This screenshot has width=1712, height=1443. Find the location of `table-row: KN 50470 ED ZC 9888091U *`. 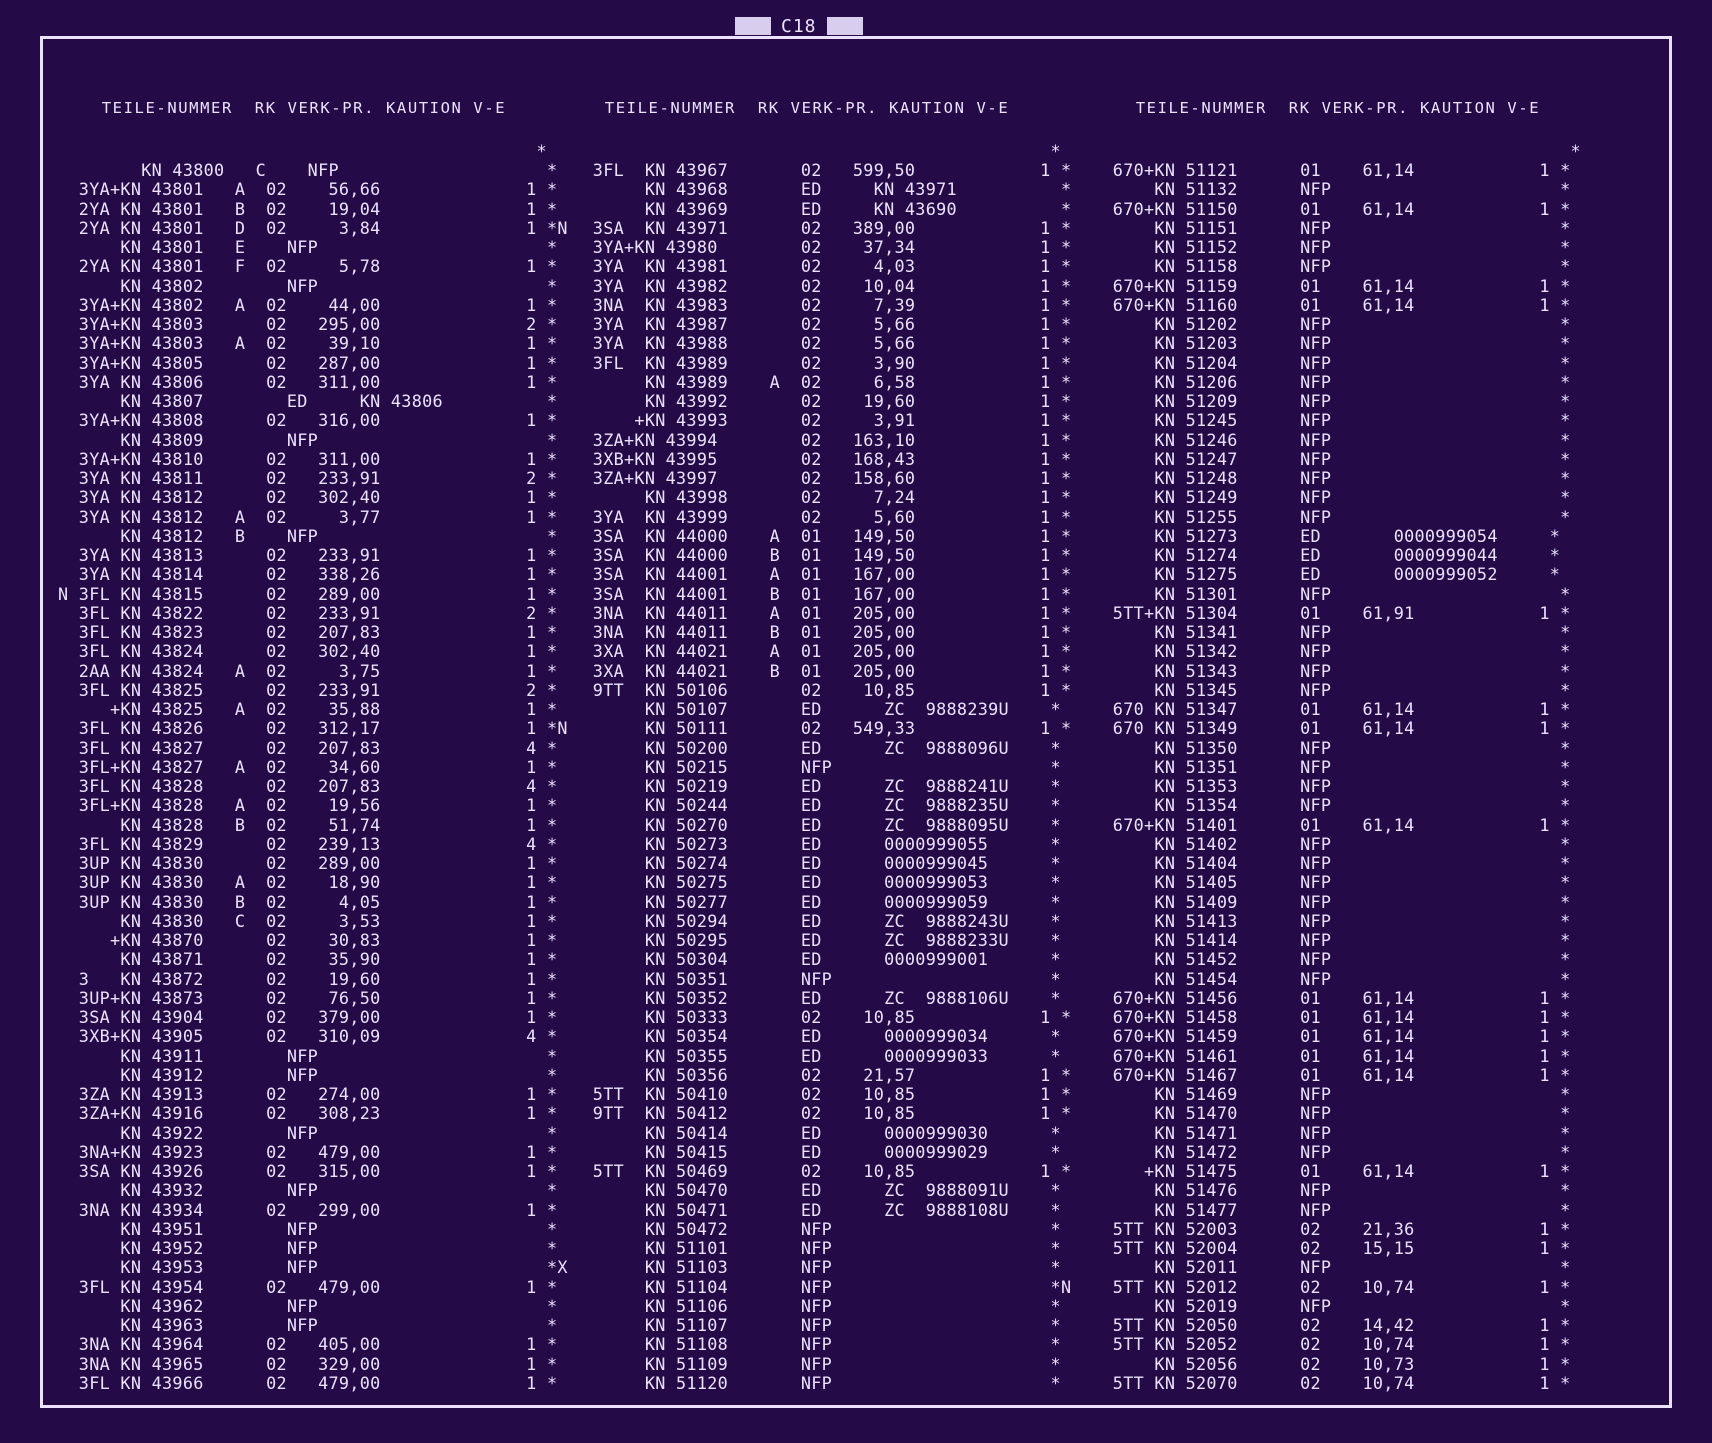

table-row: KN 50470 ED ZC 9888091U * is located at coordinates (816, 1190).